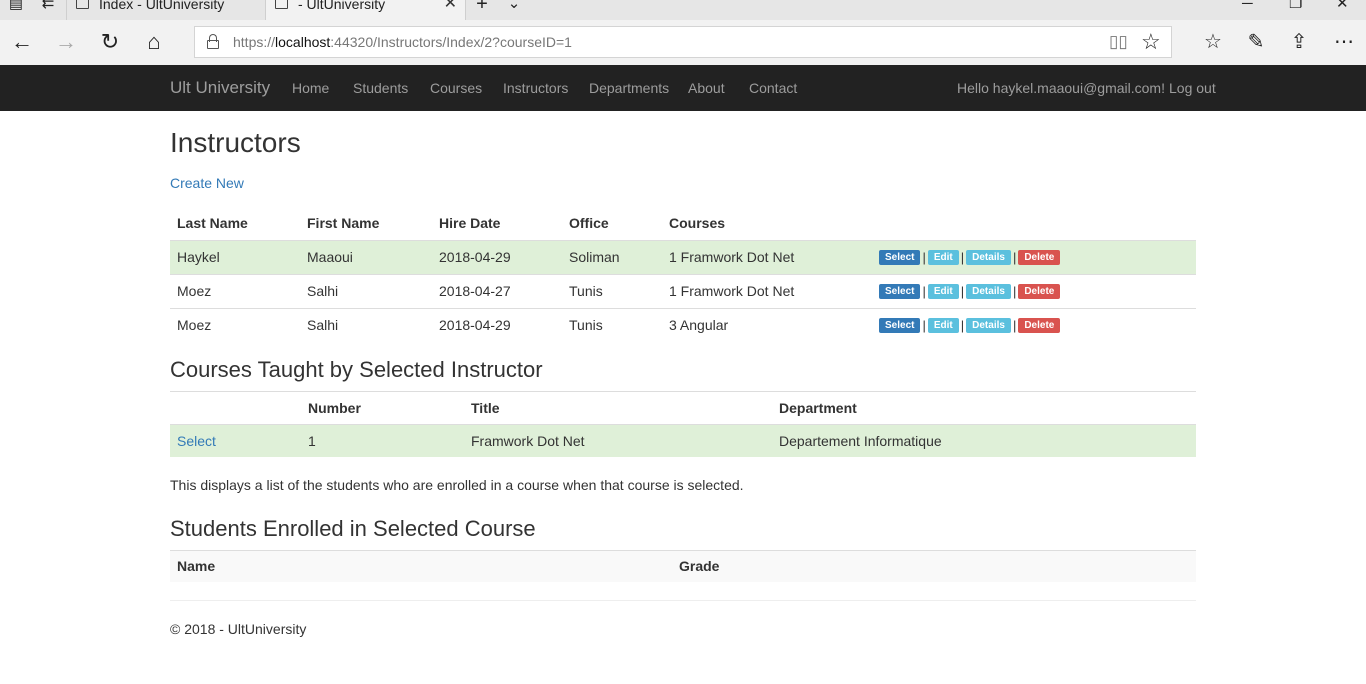  I want to click on footer-divider, so click(683, 600).